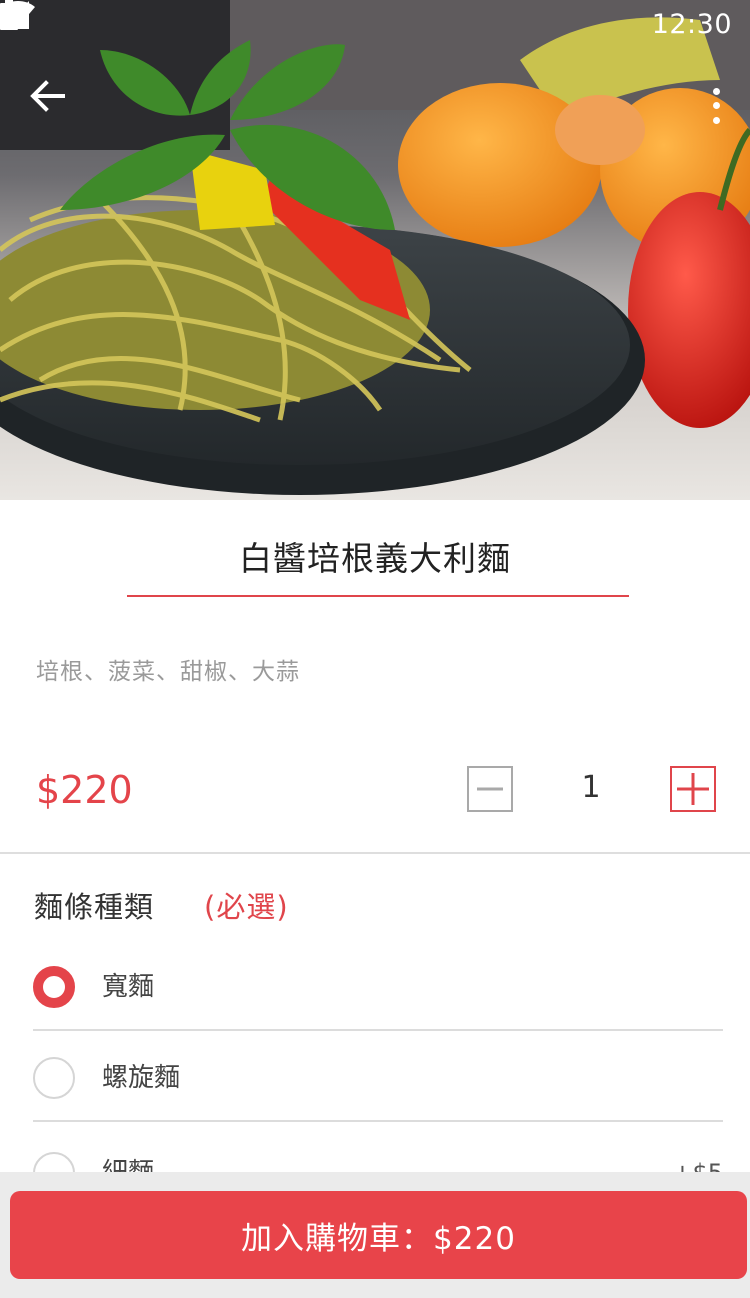 Image resolution: width=750 pixels, height=1298 pixels. I want to click on option-label: 寬麵, so click(128, 987).